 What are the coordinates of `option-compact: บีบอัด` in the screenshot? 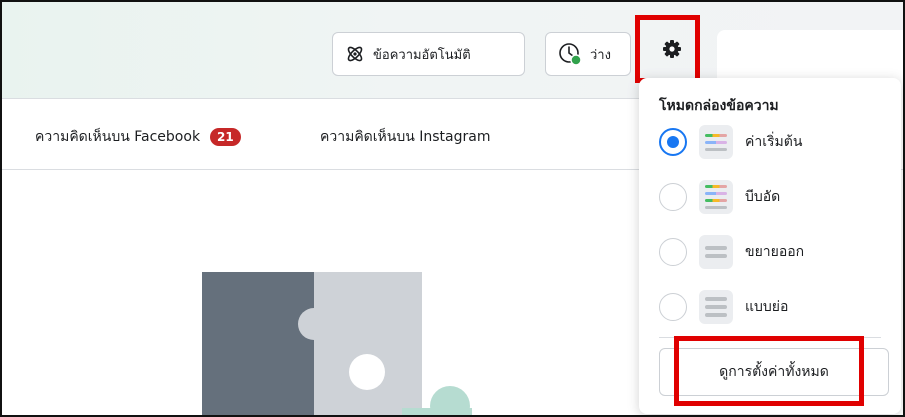 It's located at (719, 197).